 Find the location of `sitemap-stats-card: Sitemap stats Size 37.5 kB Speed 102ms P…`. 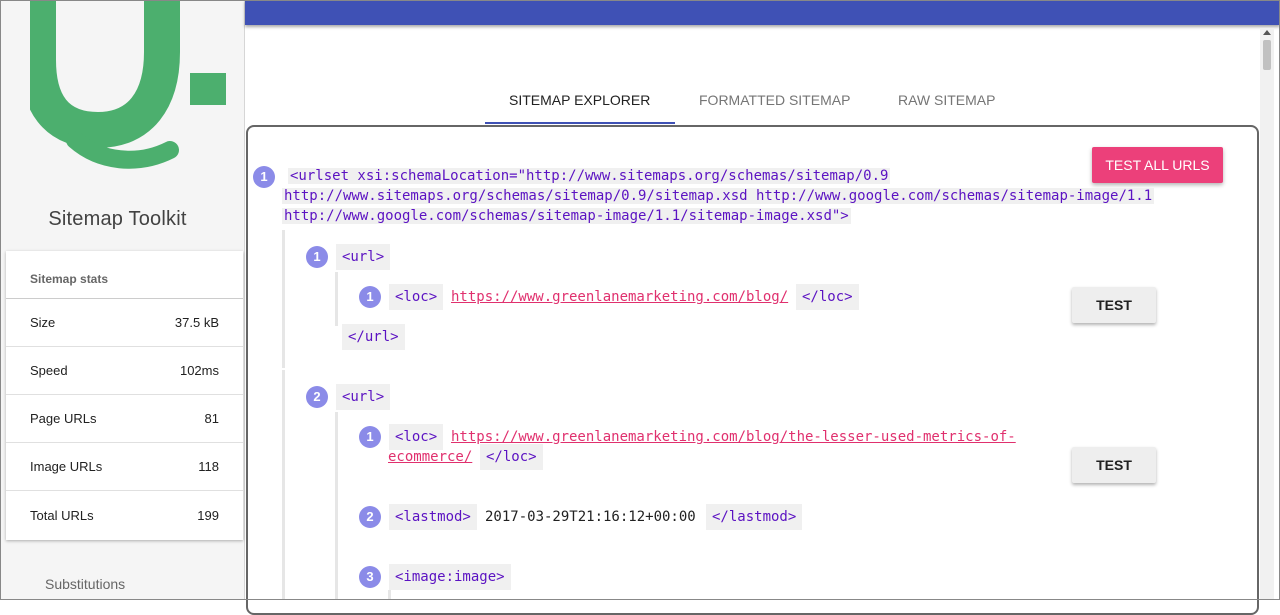

sitemap-stats-card: Sitemap stats Size 37.5 kB Speed 102ms P… is located at coordinates (124, 395).